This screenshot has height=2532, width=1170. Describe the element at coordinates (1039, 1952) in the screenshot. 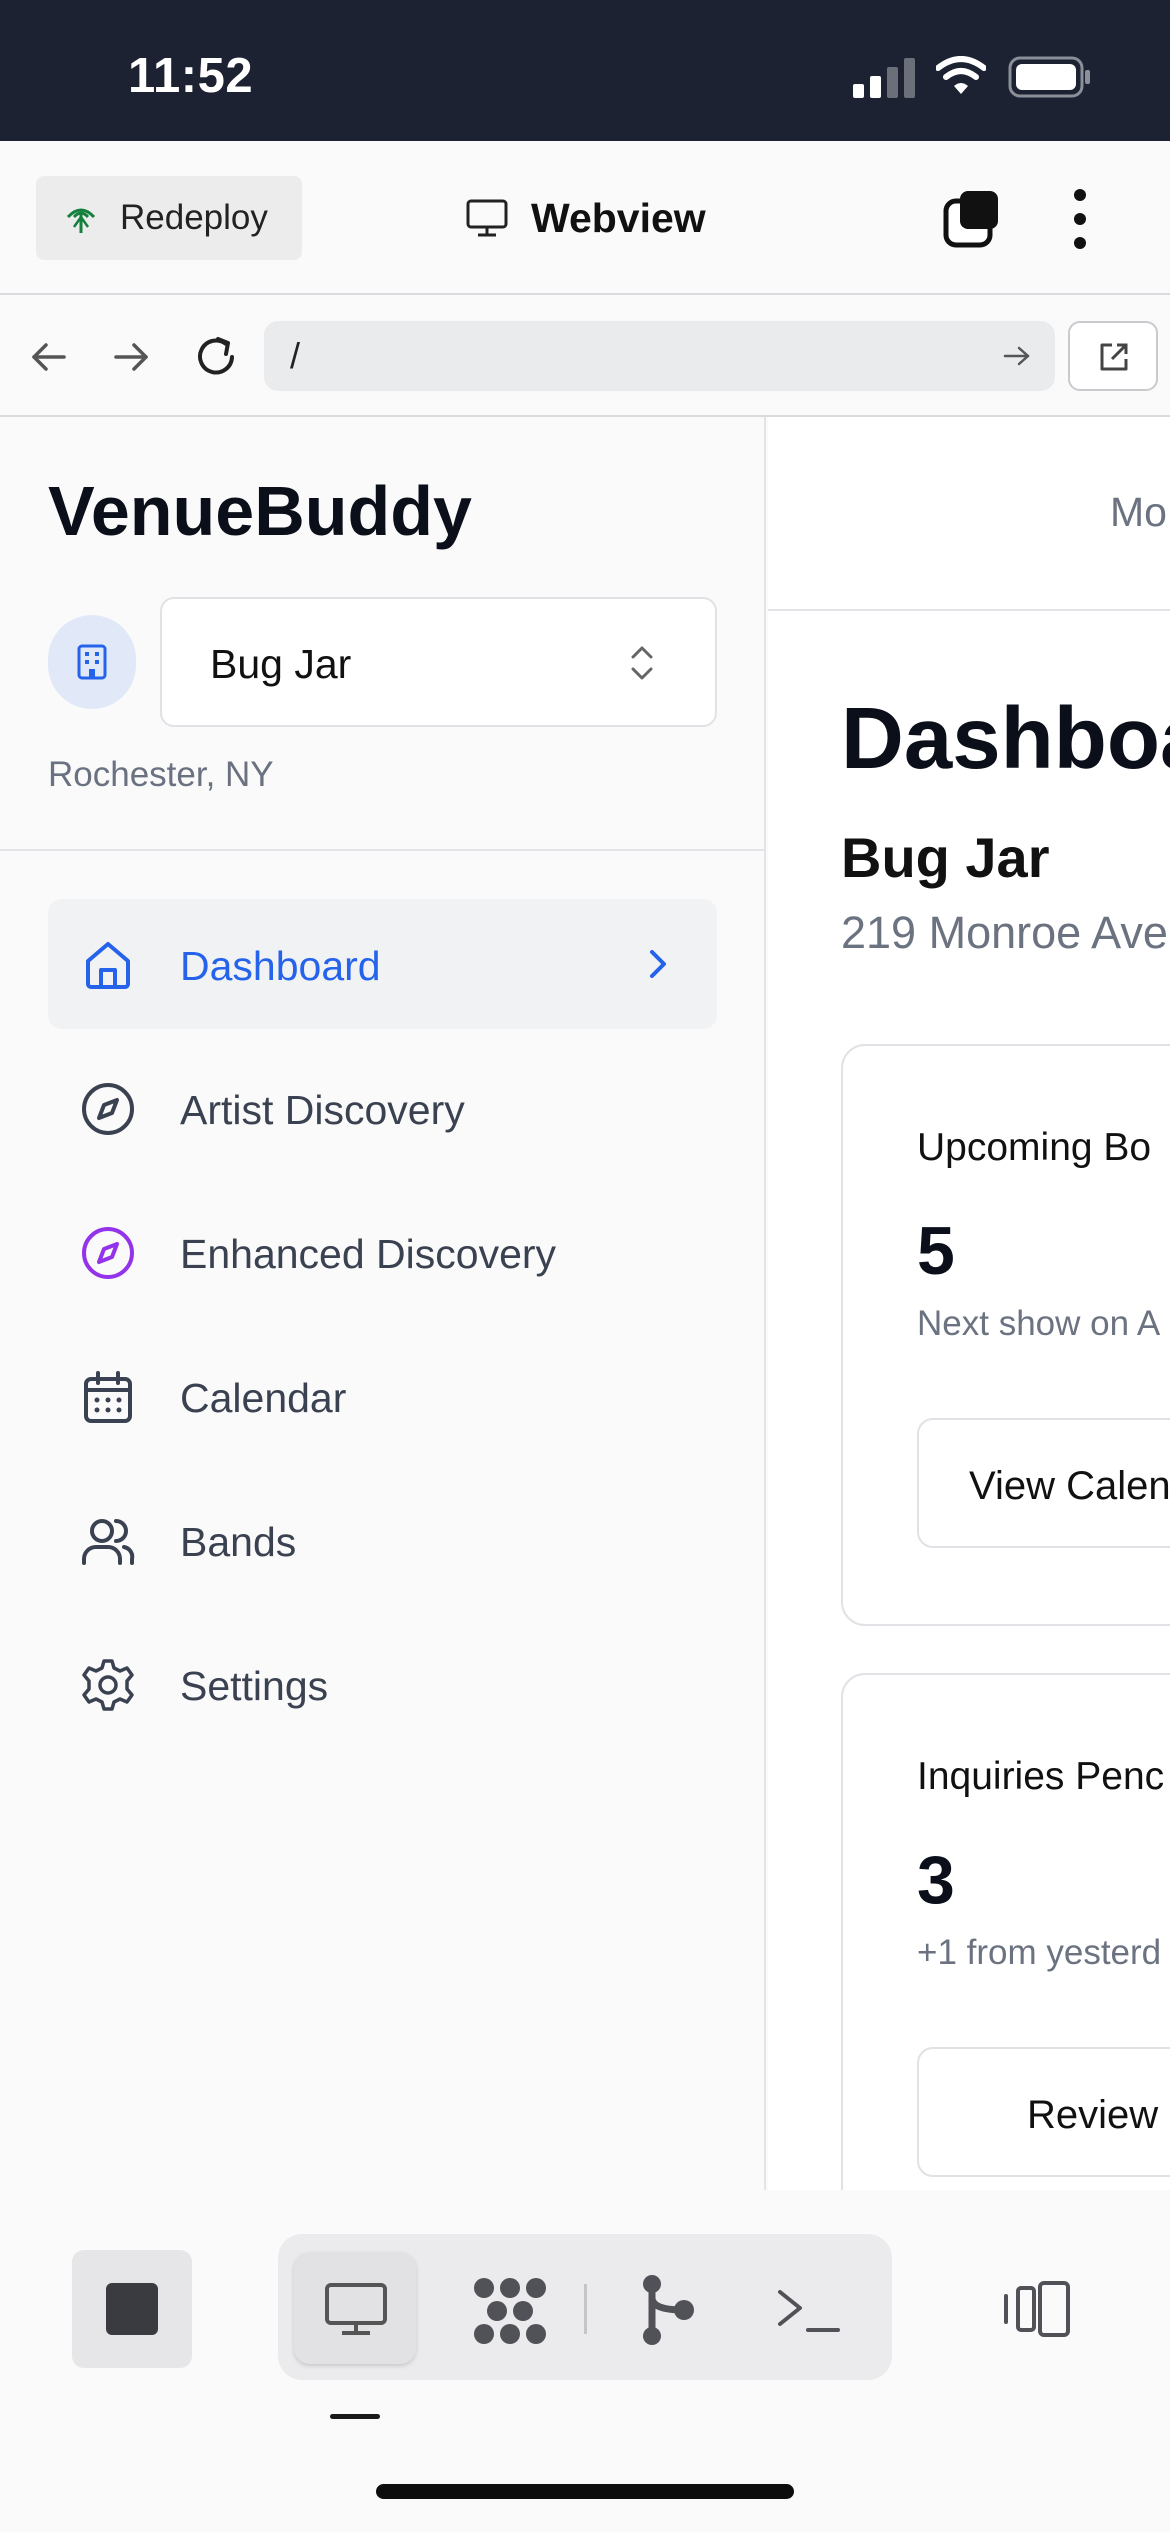

I see `card-subtitle: +1 from yesterd` at that location.